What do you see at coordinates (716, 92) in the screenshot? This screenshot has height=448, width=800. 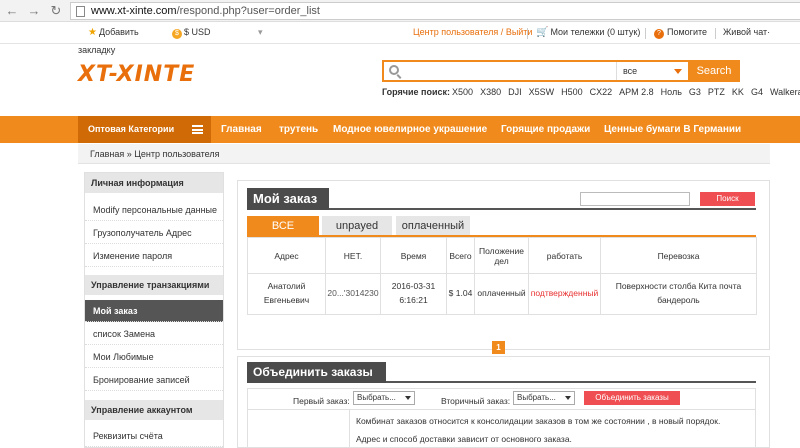 I see `hot-keyword: PTZ` at bounding box center [716, 92].